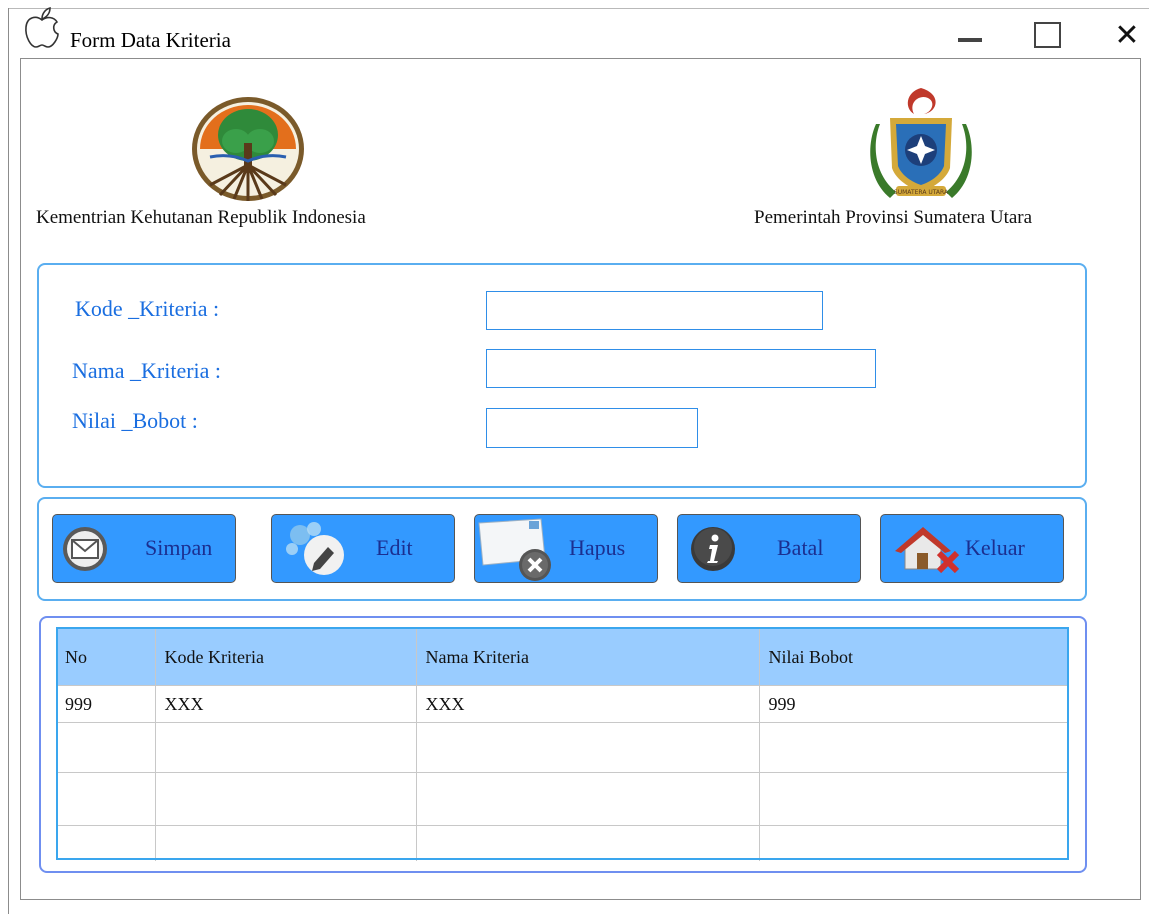  What do you see at coordinates (713, 549) in the screenshot?
I see `info-icon` at bounding box center [713, 549].